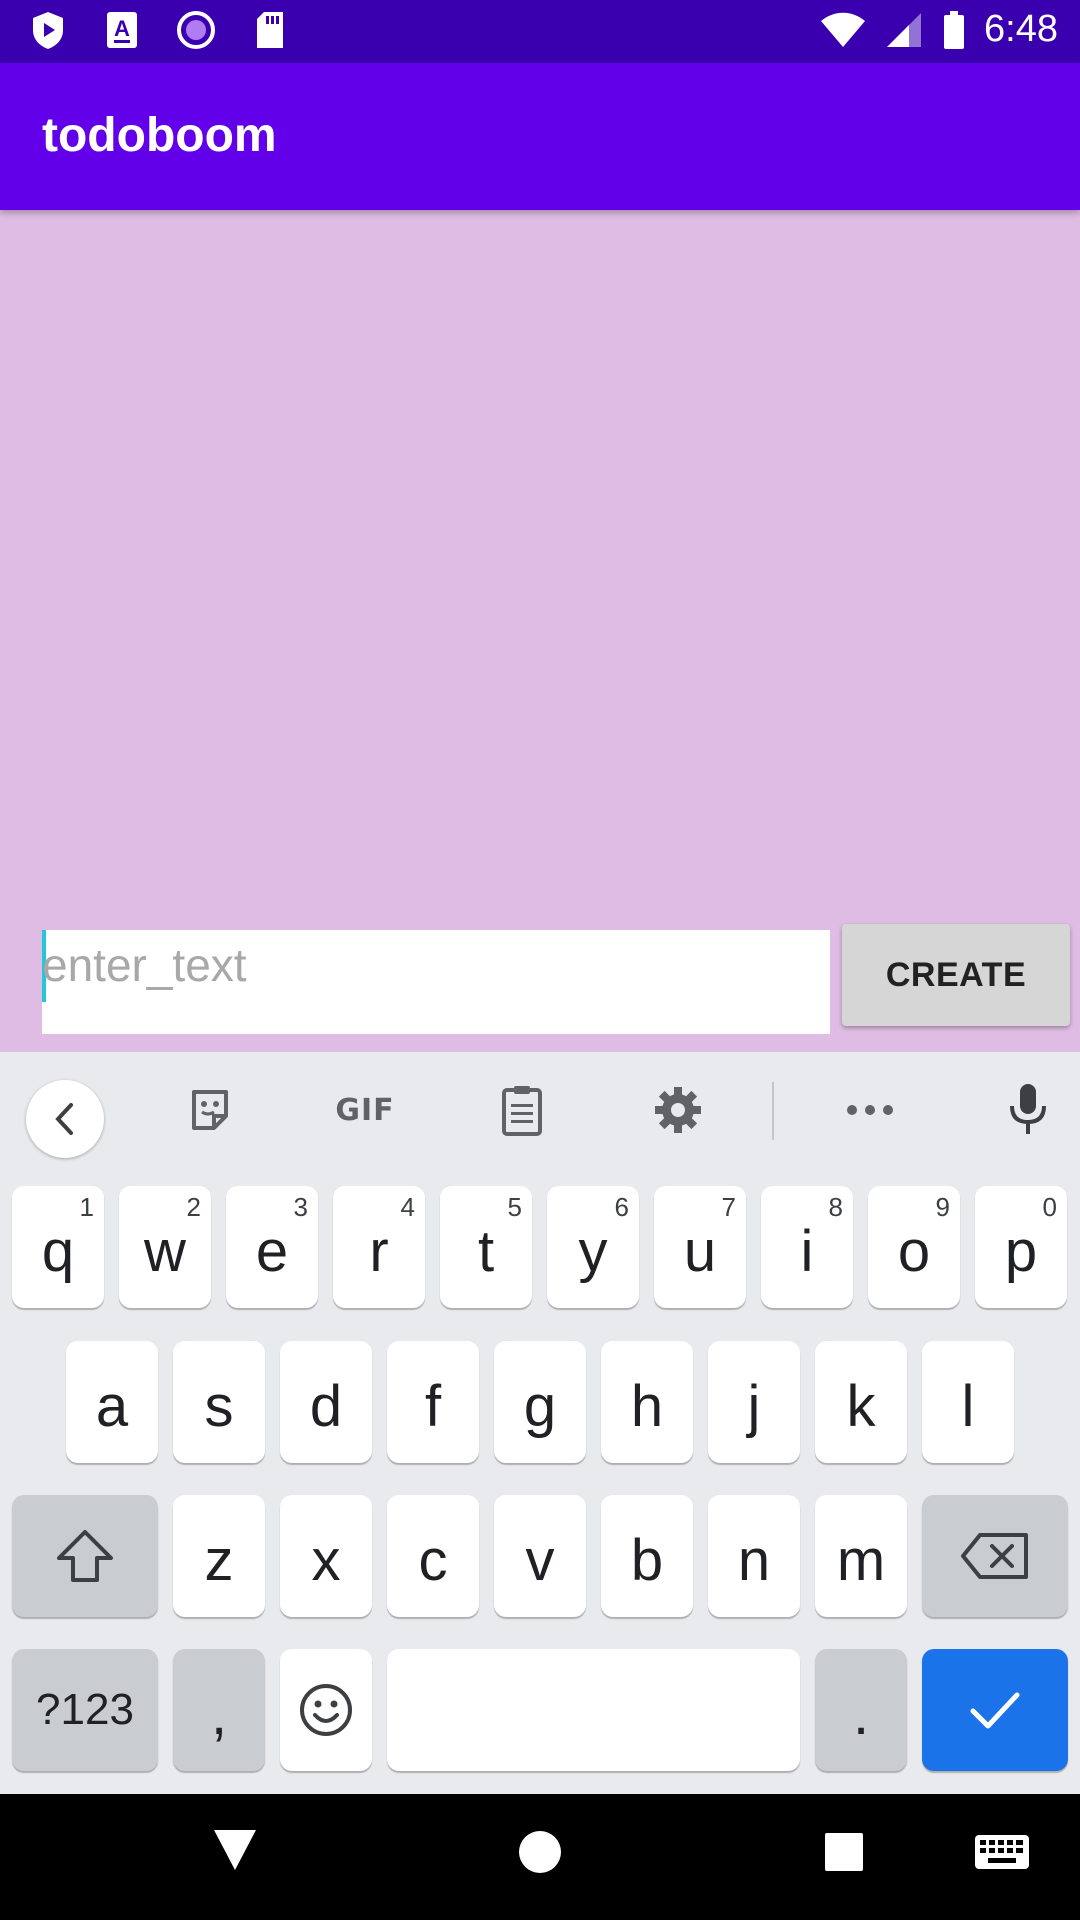  I want to click on todo-text-input: enter_text, so click(436, 982).